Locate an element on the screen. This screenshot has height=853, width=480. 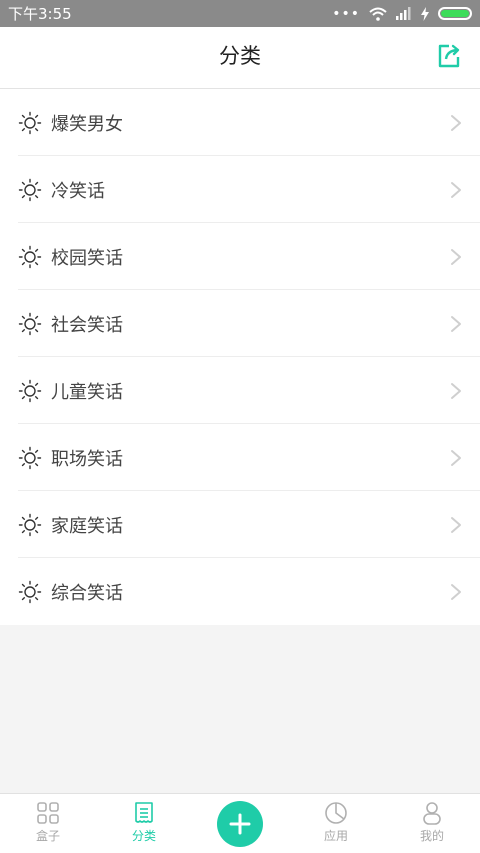
signal-icon is located at coordinates (403, 13).